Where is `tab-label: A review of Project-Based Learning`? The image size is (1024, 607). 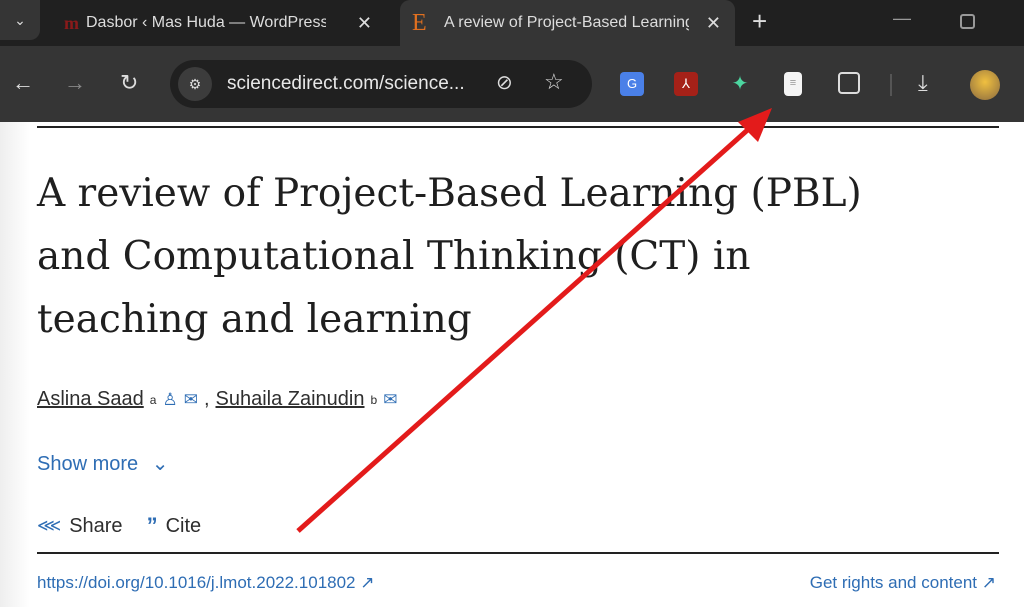 tab-label: A review of Project-Based Learning is located at coordinates (566, 22).